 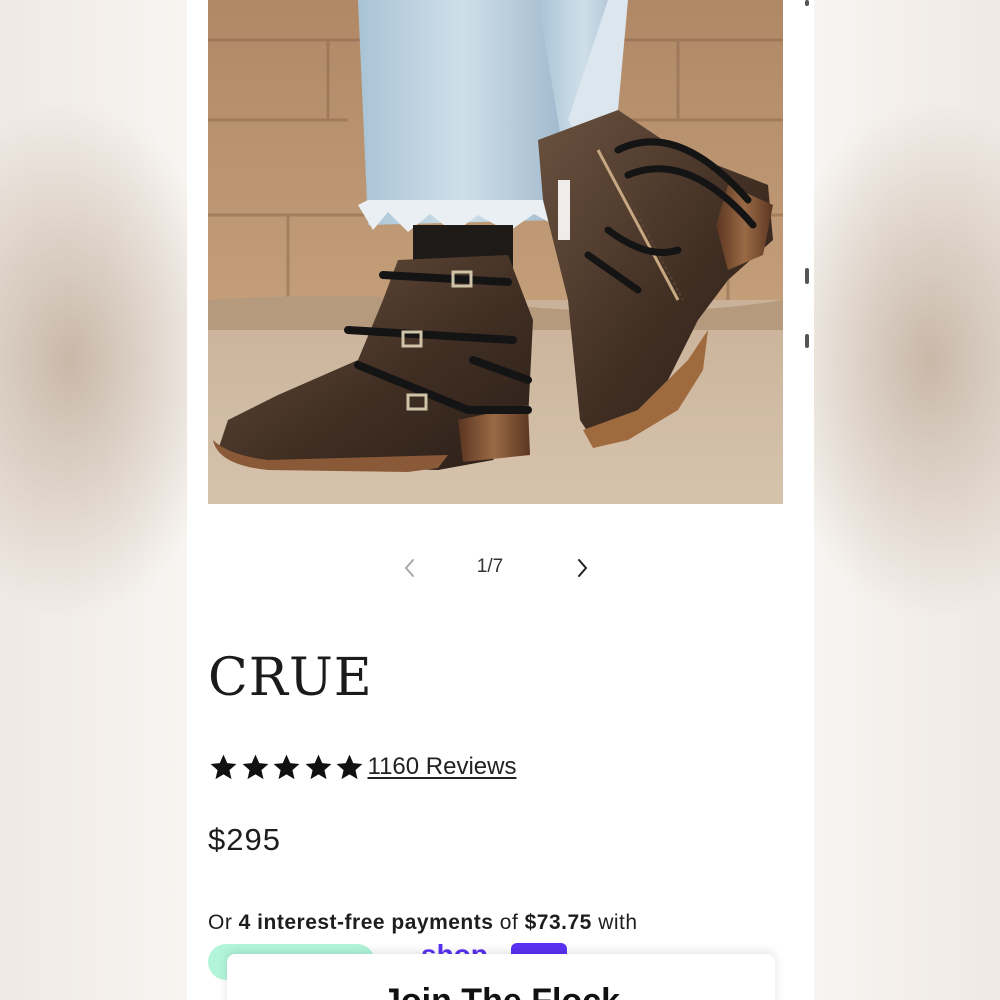 I want to click on popup-title: Join The Flock, so click(x=501, y=991).